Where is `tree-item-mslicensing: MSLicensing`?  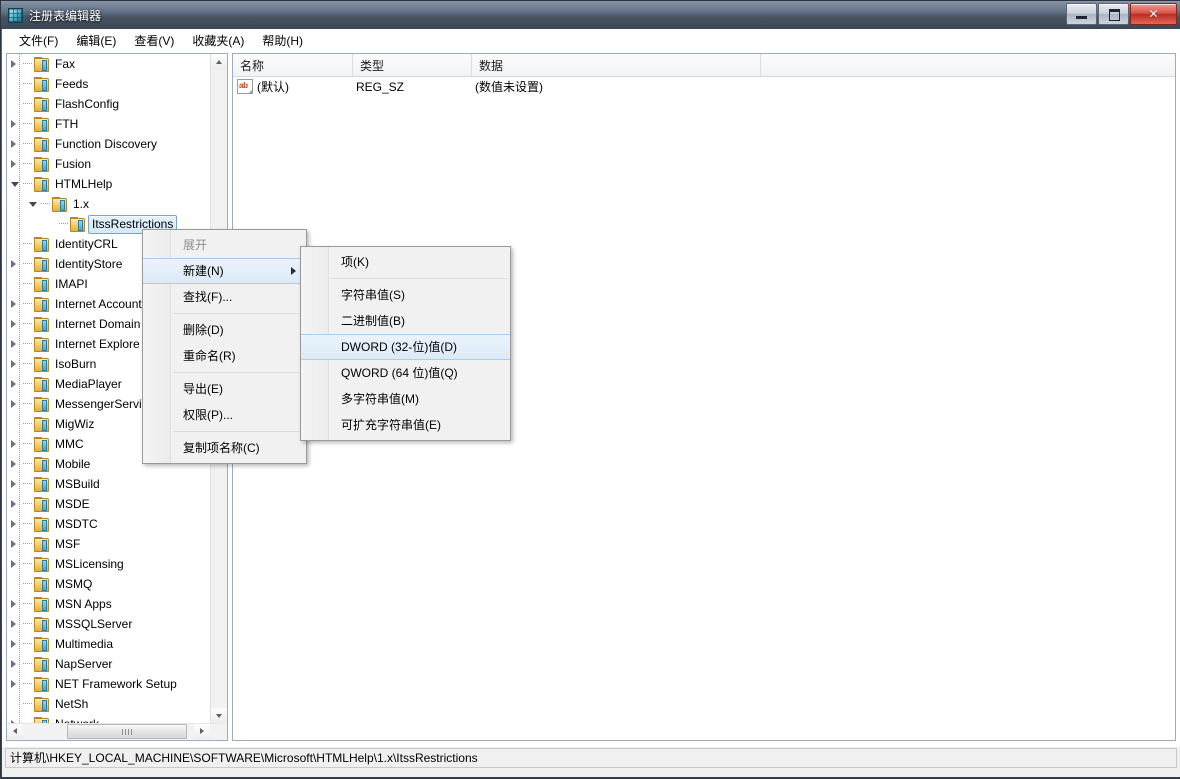 tree-item-mslicensing: MSLicensing is located at coordinates (109, 564).